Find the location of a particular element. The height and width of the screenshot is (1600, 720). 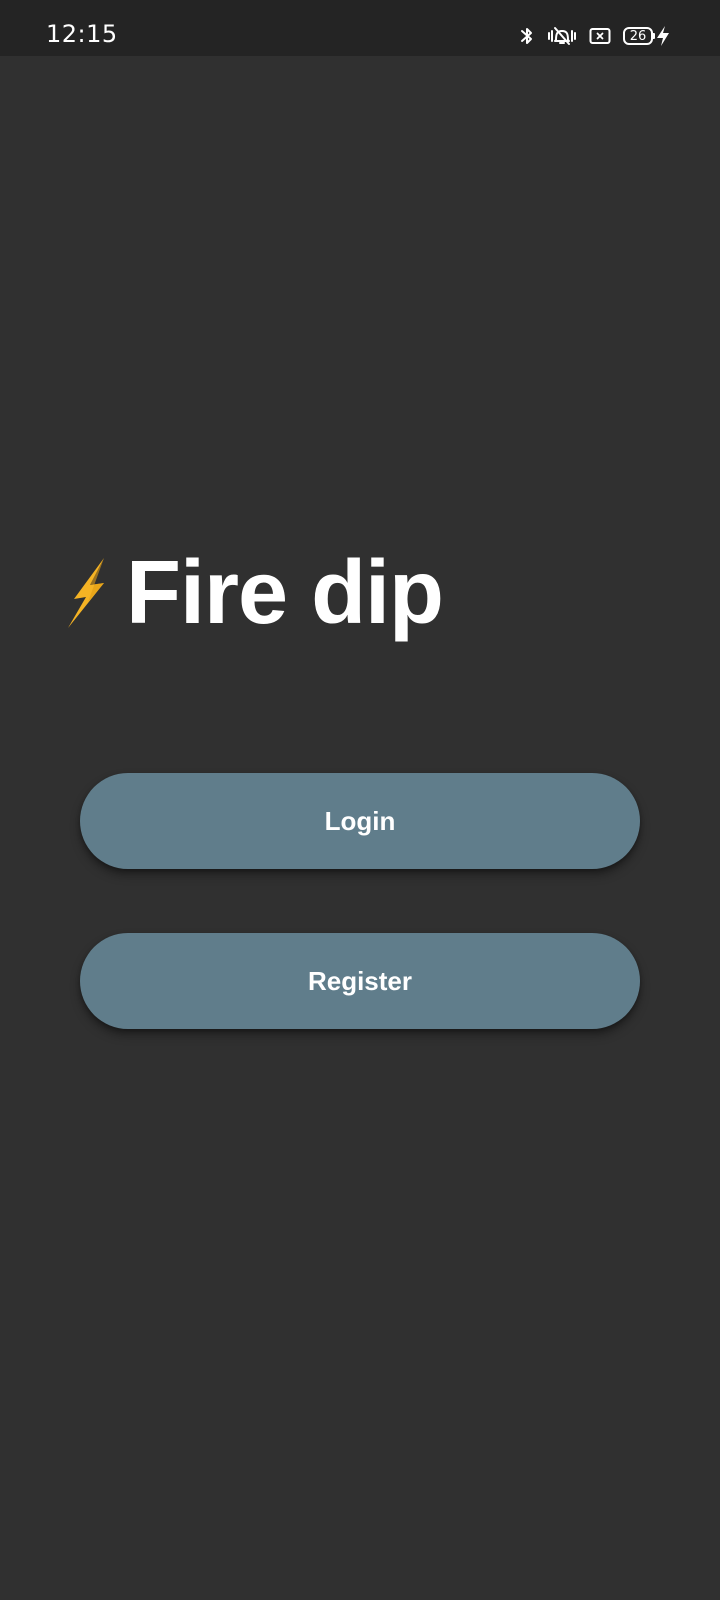

status-icons: 26 is located at coordinates (594, 36).